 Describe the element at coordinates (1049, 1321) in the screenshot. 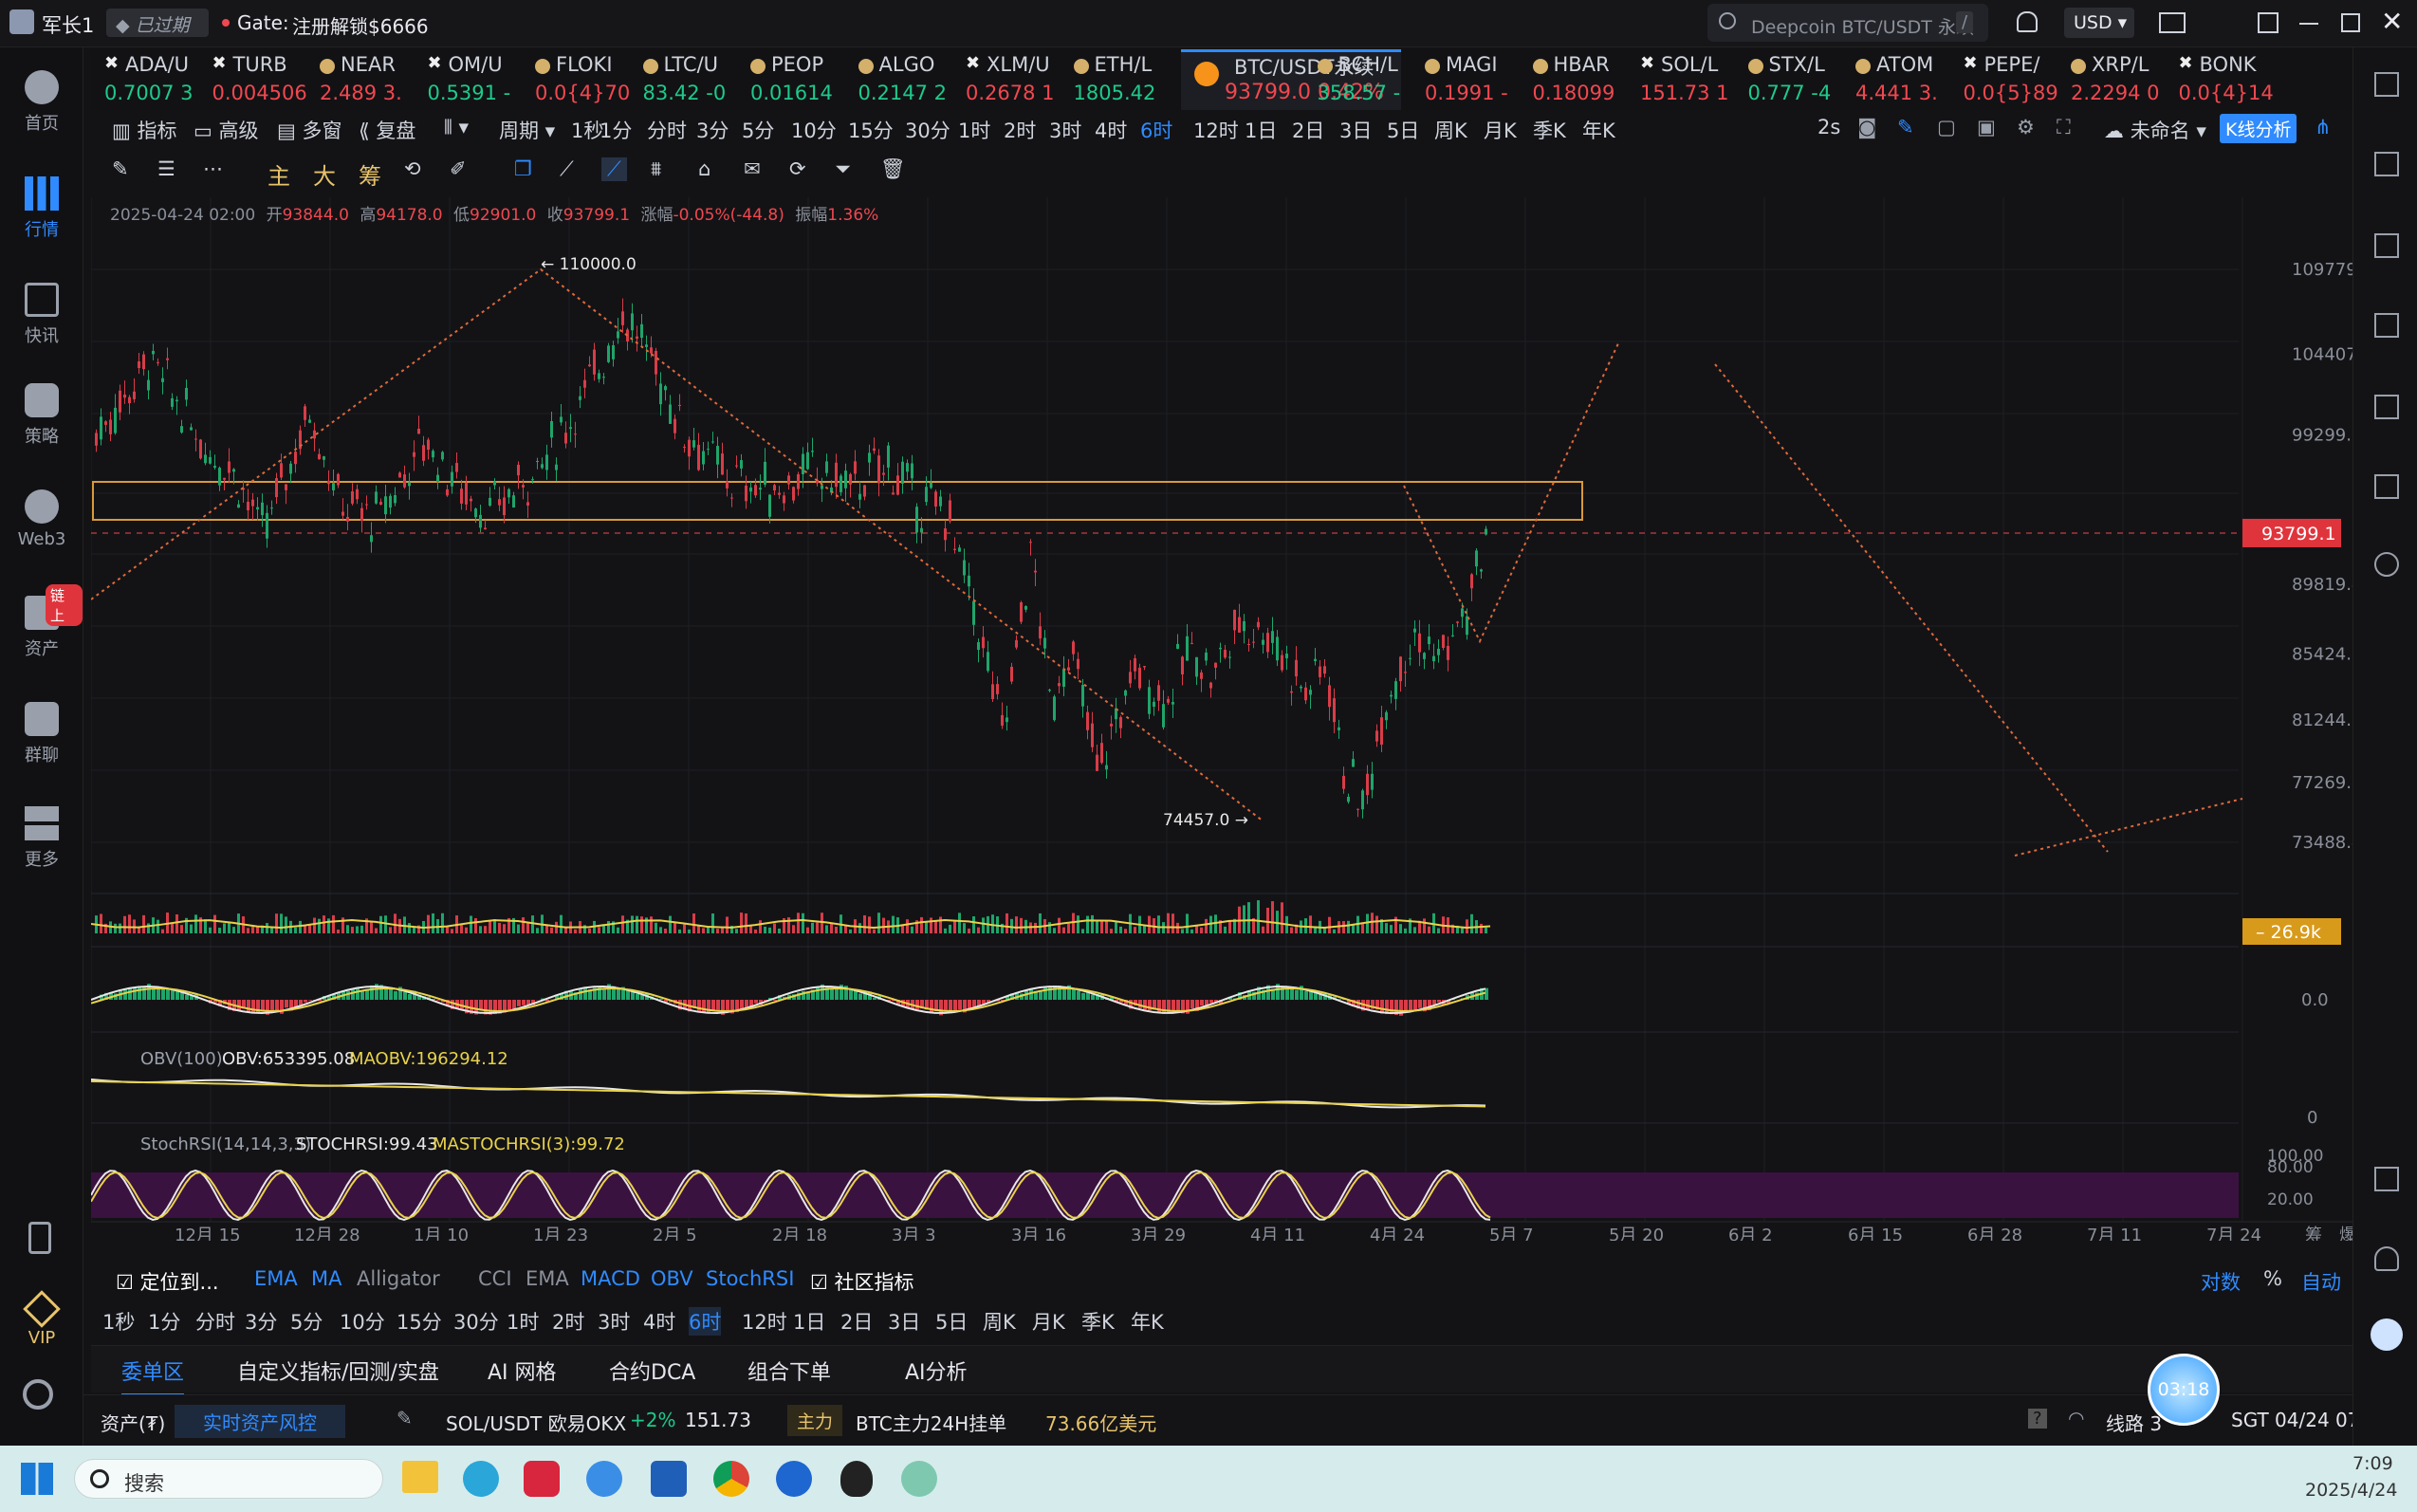

I see `period-19: 月K` at that location.